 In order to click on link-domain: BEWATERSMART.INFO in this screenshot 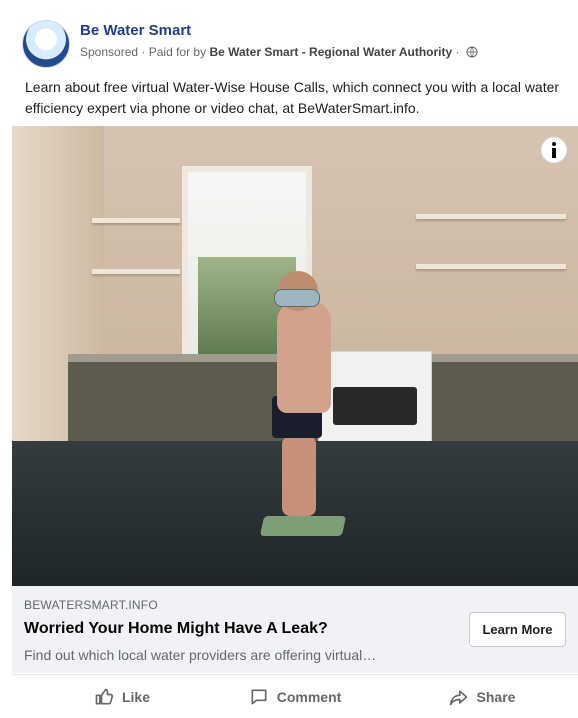, I will do `click(91, 605)`.